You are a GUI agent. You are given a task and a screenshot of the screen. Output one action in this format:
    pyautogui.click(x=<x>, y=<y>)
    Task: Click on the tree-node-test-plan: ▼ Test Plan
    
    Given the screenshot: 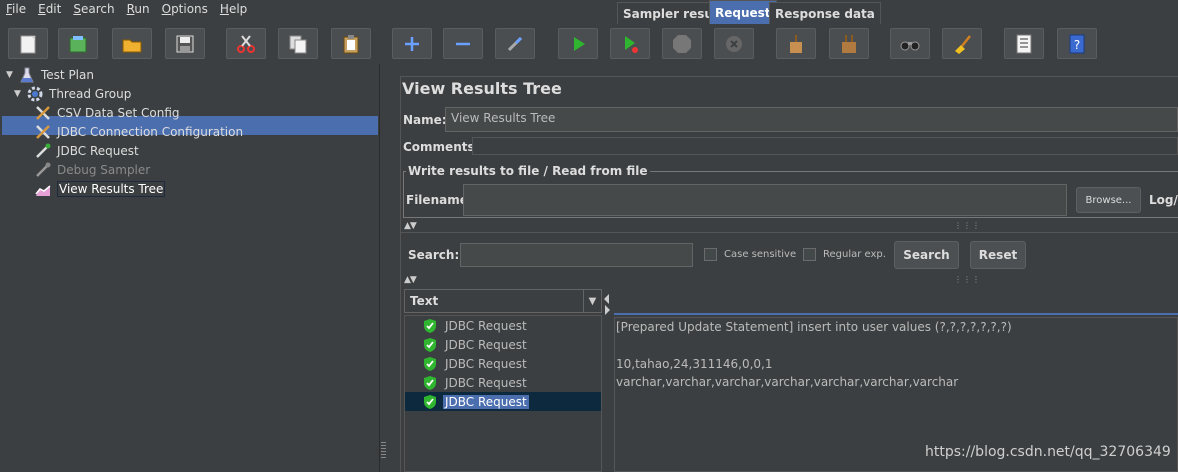 What is the action you would take?
    pyautogui.click(x=50, y=74)
    